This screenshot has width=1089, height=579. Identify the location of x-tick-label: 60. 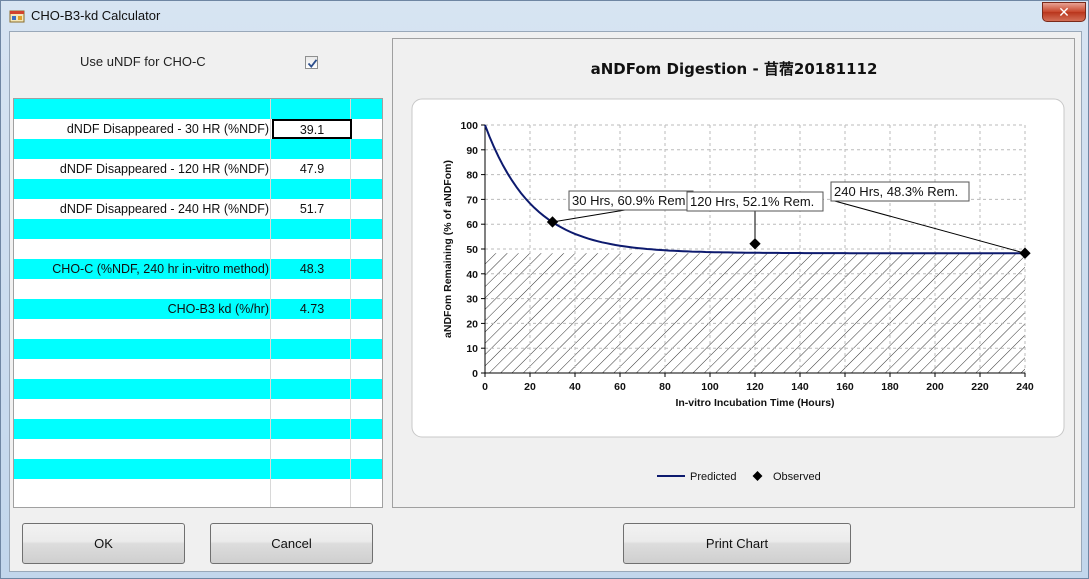
(620, 387).